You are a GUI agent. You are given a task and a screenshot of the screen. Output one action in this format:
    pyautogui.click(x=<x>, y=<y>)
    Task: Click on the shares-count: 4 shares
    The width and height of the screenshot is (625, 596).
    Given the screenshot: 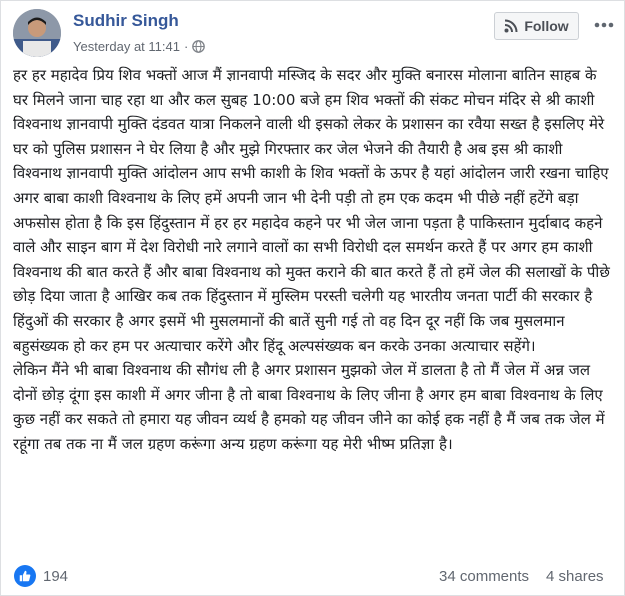 What is the action you would take?
    pyautogui.click(x=575, y=576)
    